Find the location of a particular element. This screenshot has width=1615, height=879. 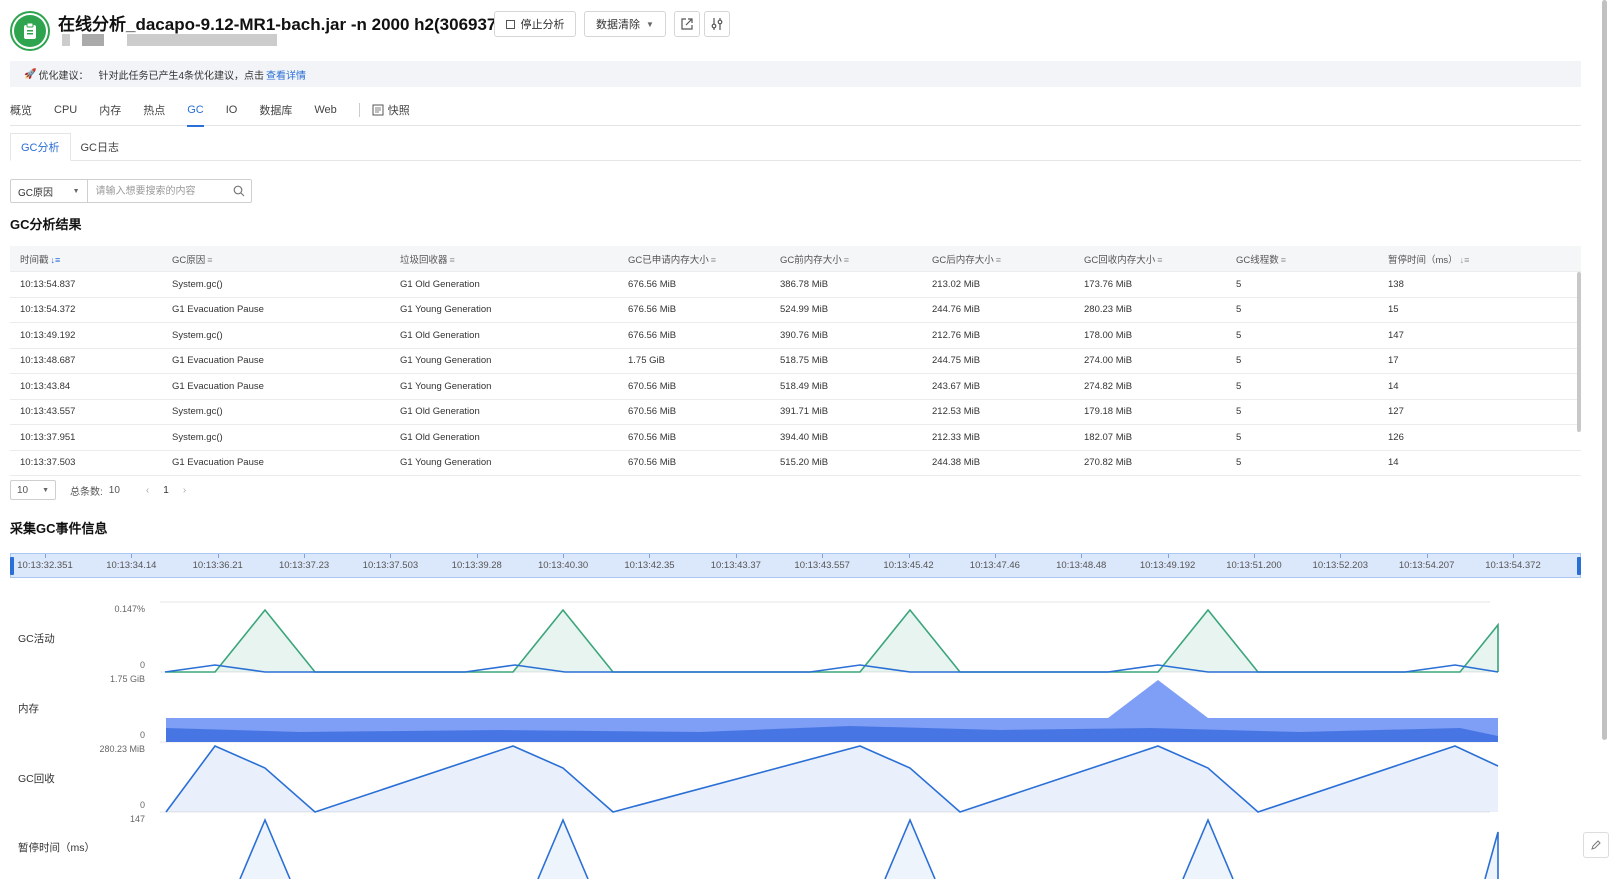

table-cell: 173.76 MiB is located at coordinates (1108, 284).